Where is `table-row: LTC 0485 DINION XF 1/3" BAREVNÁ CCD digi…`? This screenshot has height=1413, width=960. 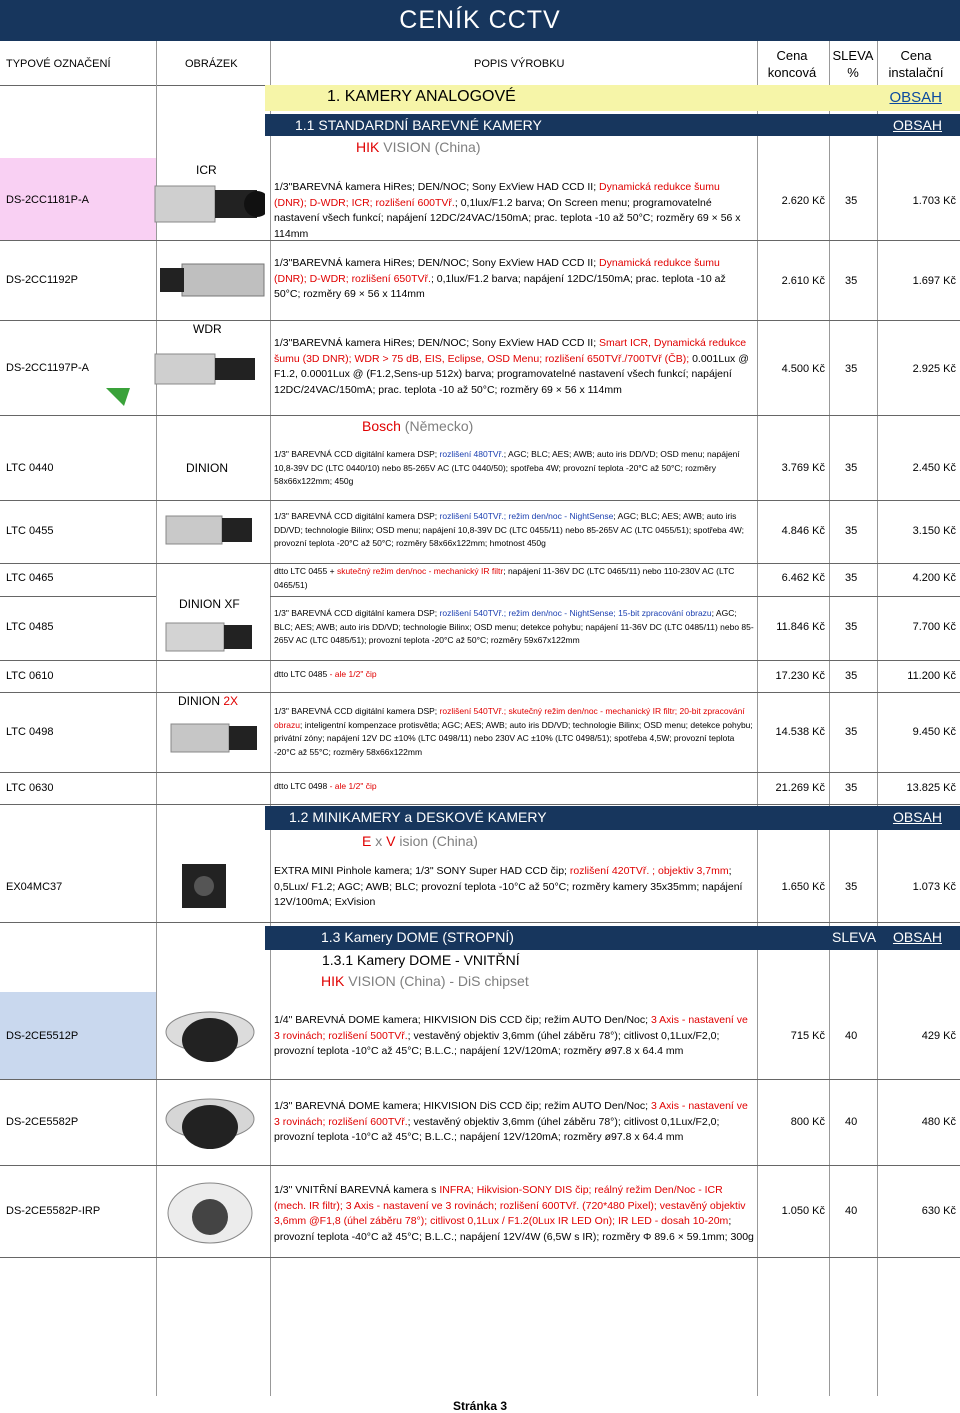 table-row: LTC 0485 DINION XF 1/3" BAREVNÁ CCD digi… is located at coordinates (480, 629).